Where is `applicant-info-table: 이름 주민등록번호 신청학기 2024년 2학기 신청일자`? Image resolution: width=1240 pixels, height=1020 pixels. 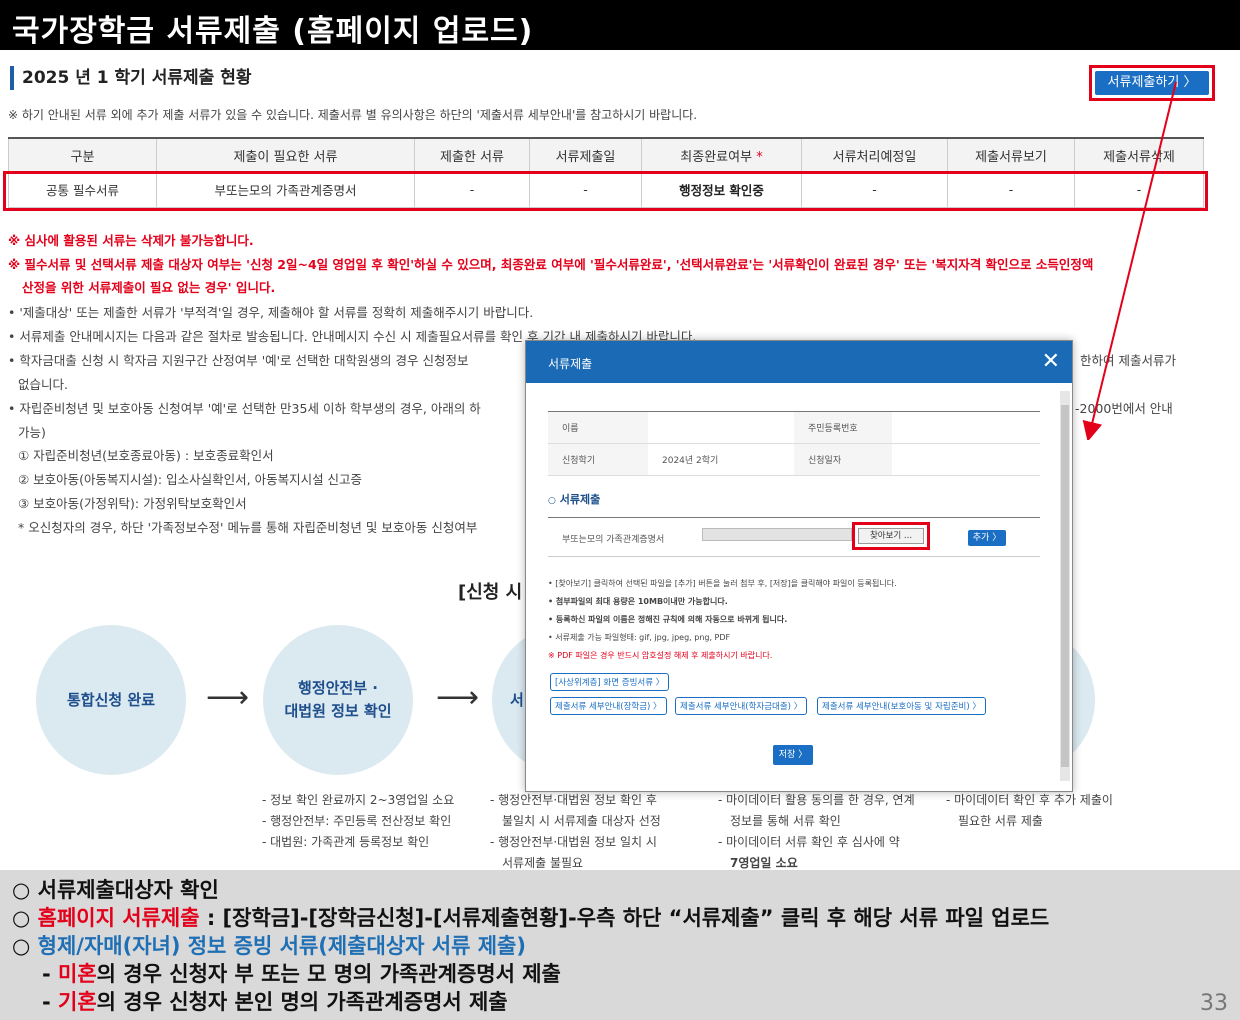 applicant-info-table: 이름 주민등록번호 신청학기 2024년 2학기 신청일자 is located at coordinates (794, 443).